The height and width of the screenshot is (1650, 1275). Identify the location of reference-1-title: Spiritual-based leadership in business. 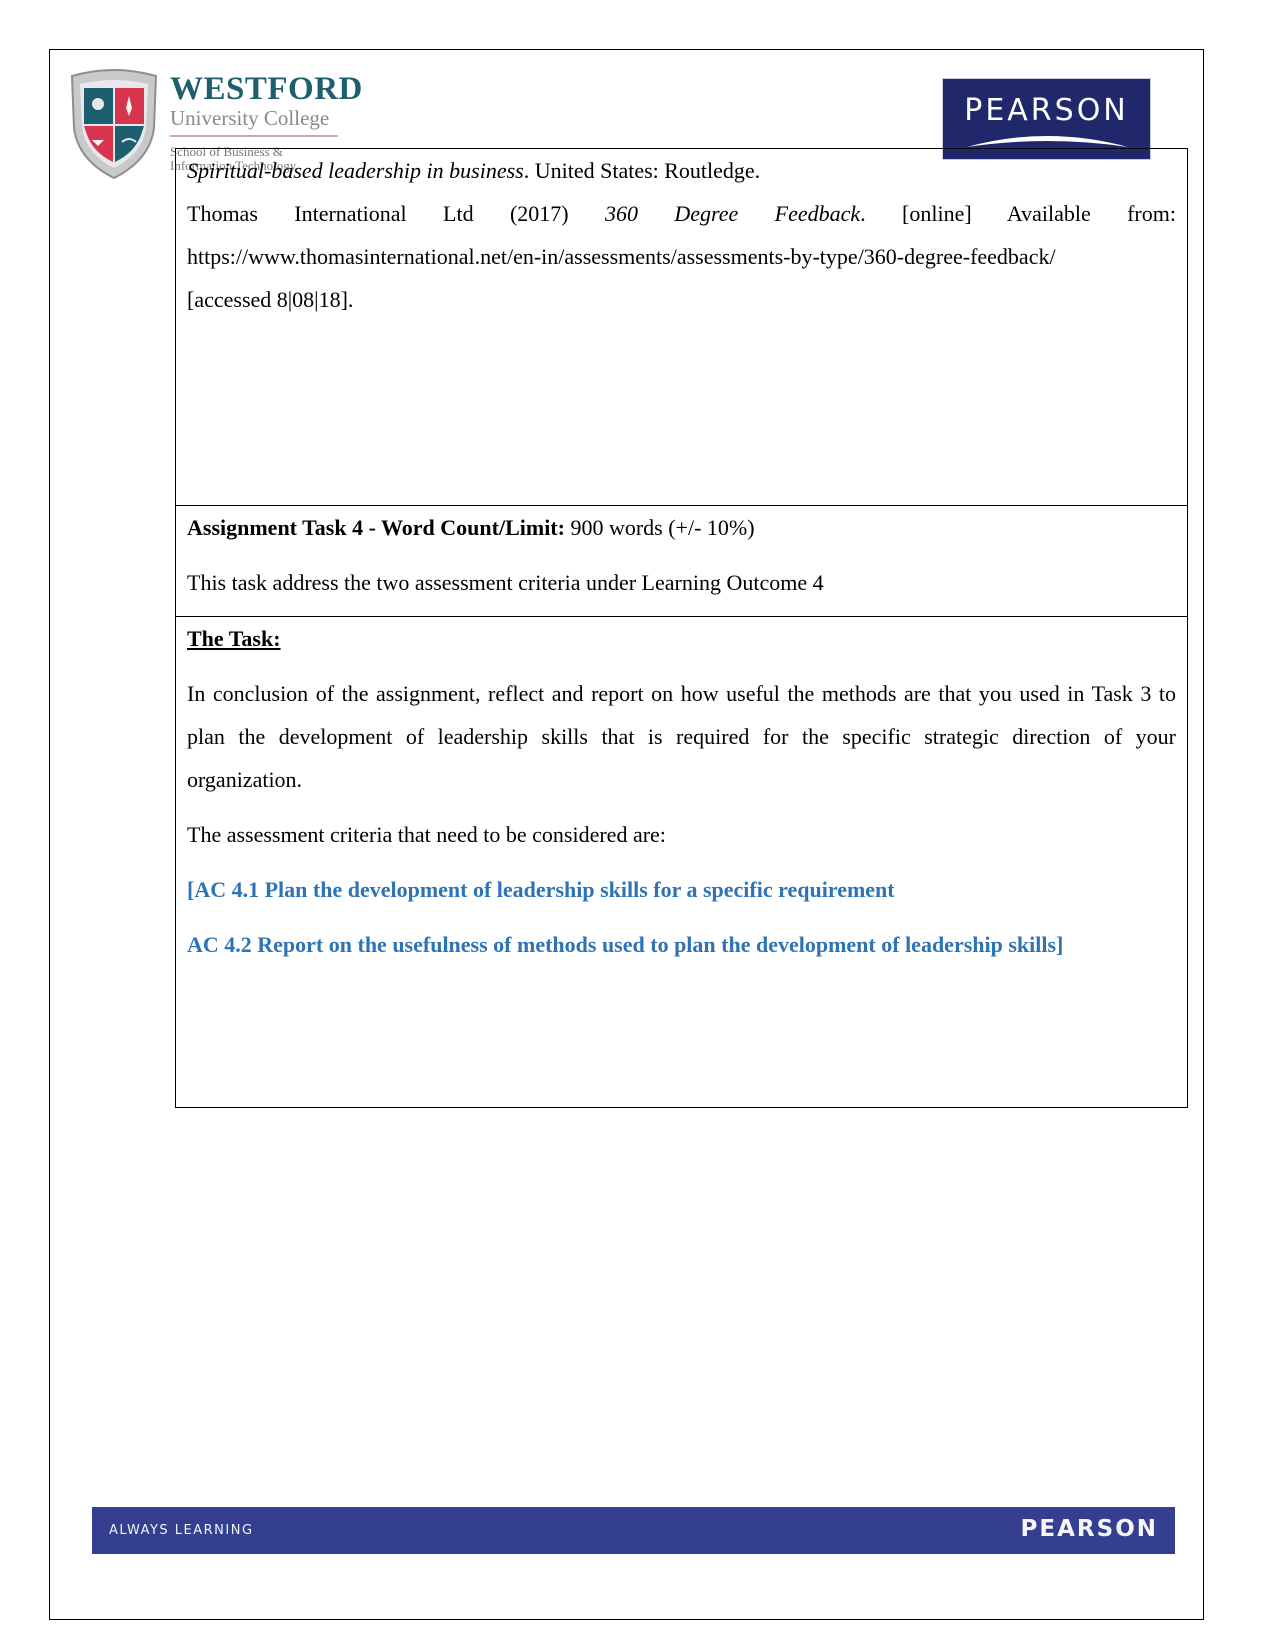
(355, 170).